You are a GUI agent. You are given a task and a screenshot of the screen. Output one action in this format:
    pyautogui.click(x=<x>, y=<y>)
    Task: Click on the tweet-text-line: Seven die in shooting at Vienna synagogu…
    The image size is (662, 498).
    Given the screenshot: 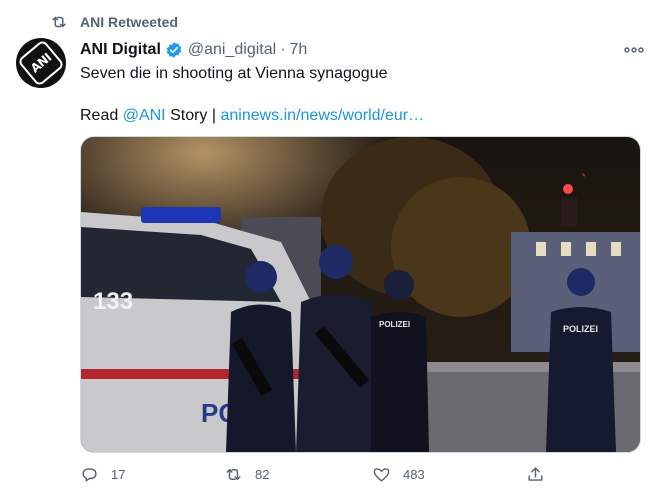 What is the action you would take?
    pyautogui.click(x=234, y=73)
    